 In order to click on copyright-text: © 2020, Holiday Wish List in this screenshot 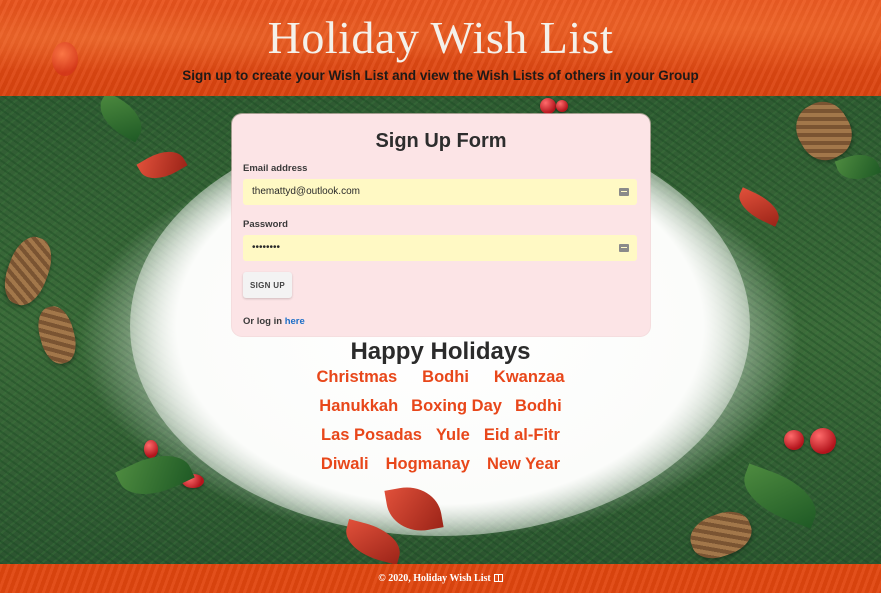, I will do `click(434, 578)`.